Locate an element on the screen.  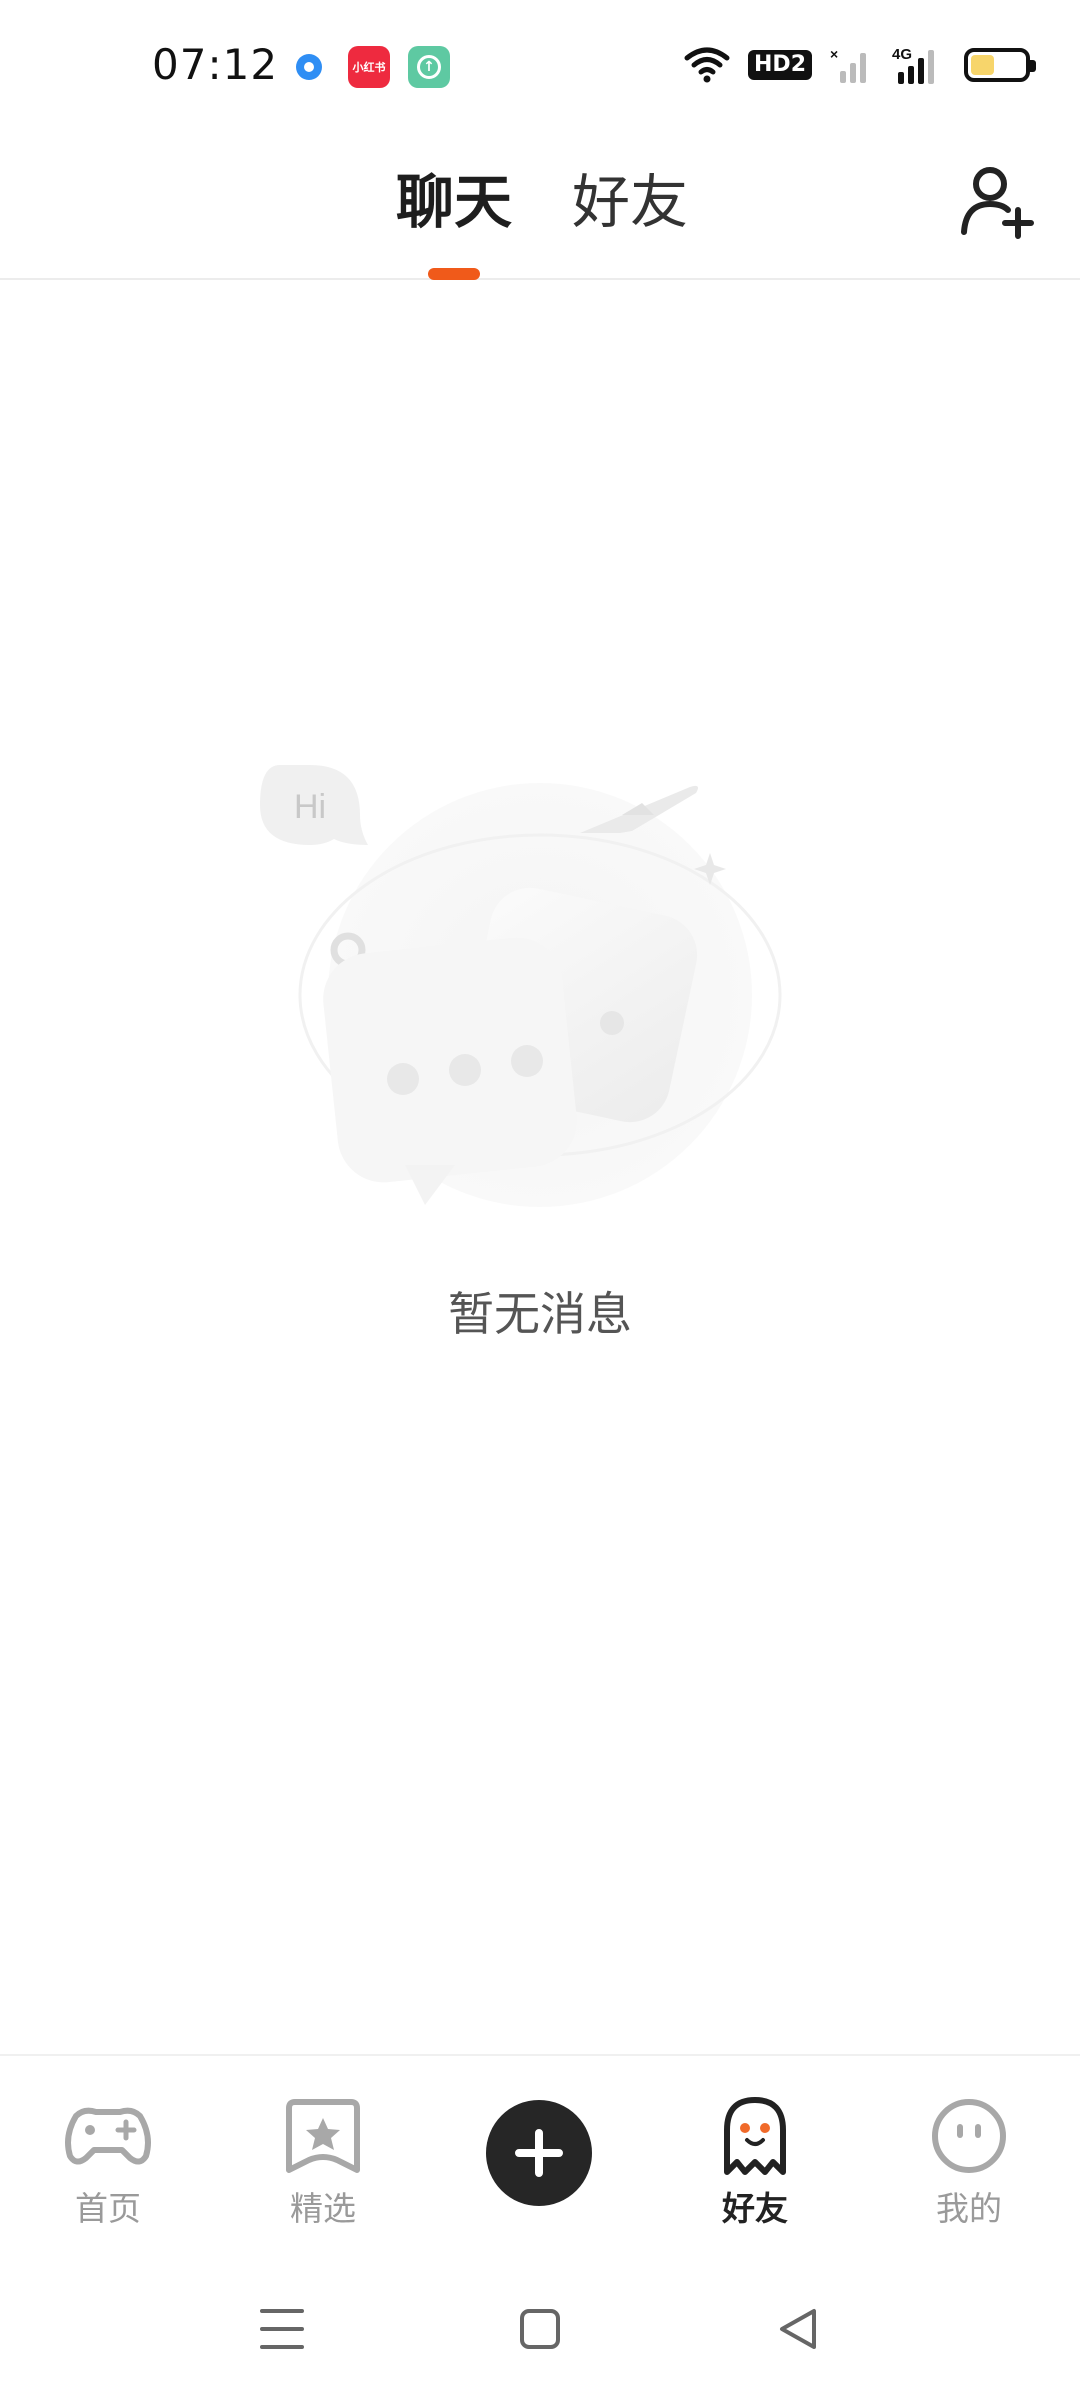
system-status-icons: HD2 × 4G is located at coordinates (860, 65).